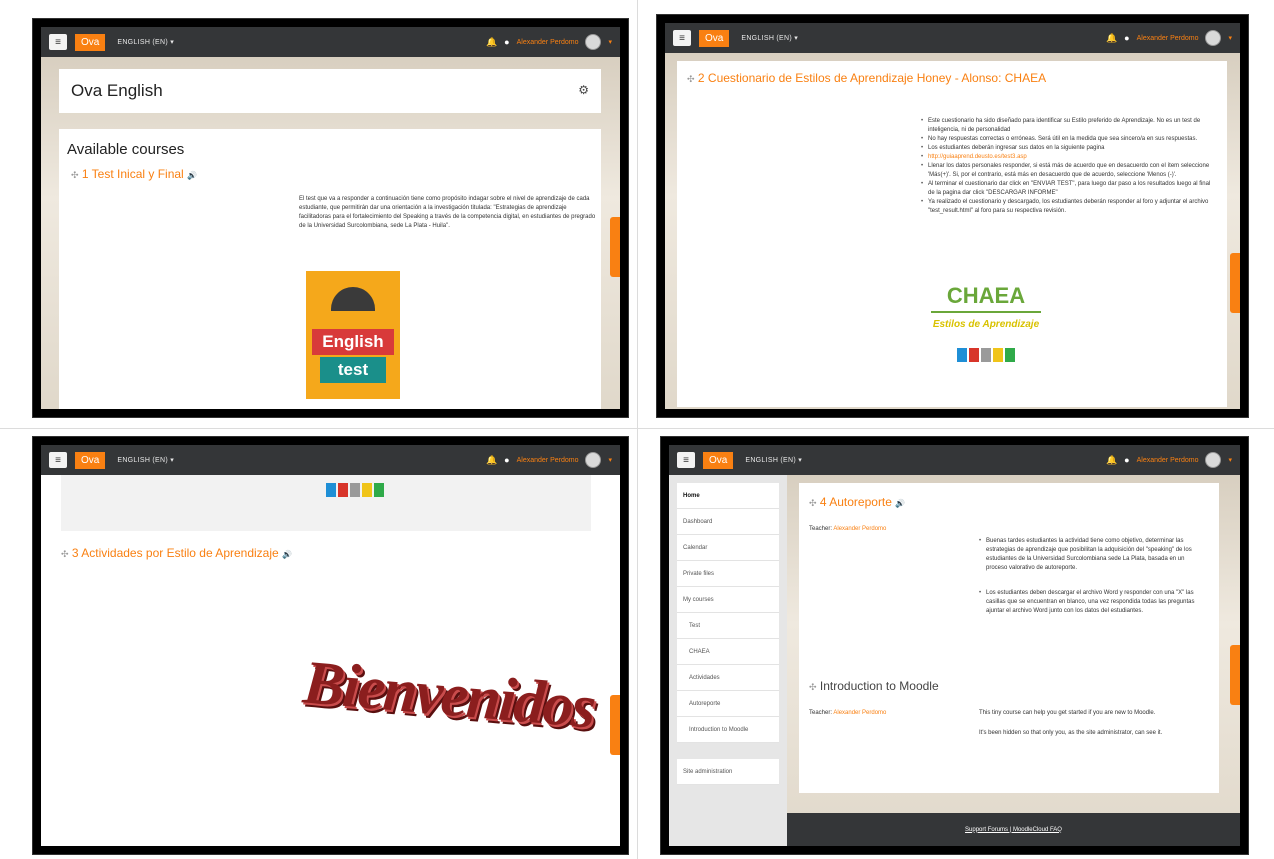 The image size is (1274, 859). I want to click on section-title-text: 1 Test Inical y Final, so click(132, 174).